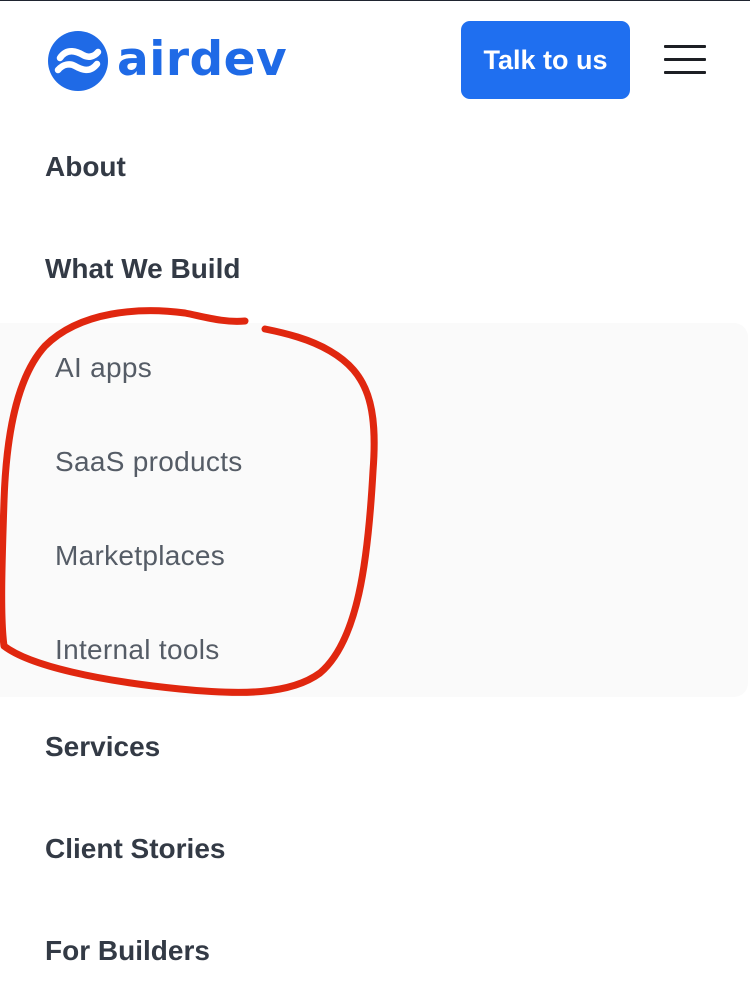 The width and height of the screenshot is (750, 1008). What do you see at coordinates (135, 849) in the screenshot?
I see `nav-client-stories: Client Stories` at bounding box center [135, 849].